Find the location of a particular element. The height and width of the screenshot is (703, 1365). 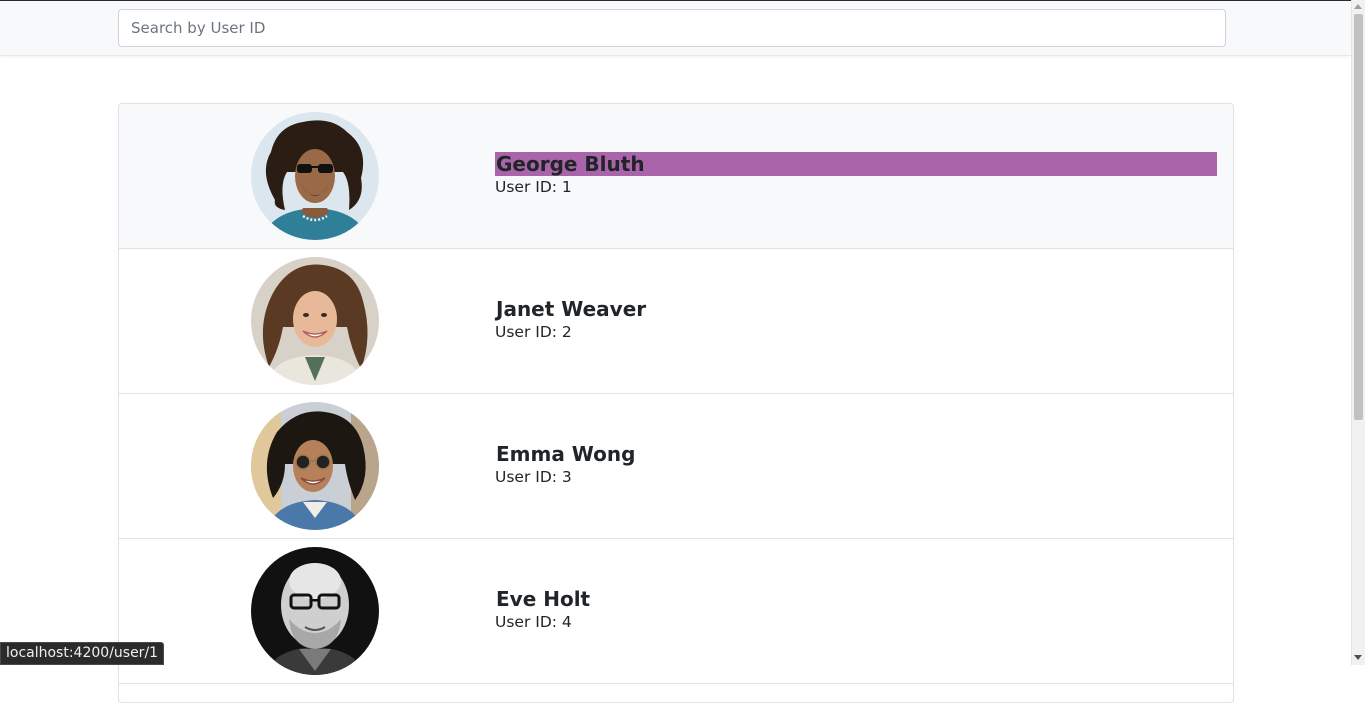

user-id-label: User ID: 3 is located at coordinates (533, 477).